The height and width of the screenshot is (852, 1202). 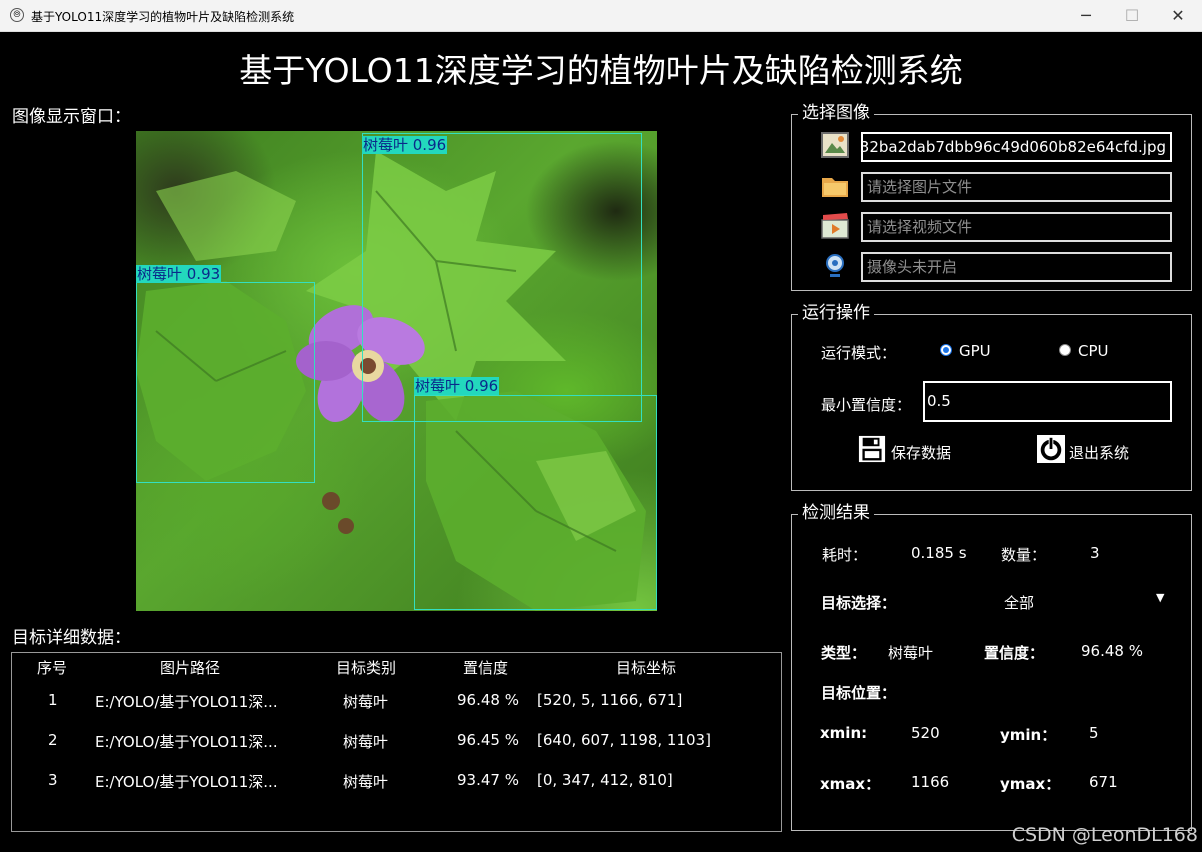 I want to click on type-label: 类型：, so click(x=844, y=653).